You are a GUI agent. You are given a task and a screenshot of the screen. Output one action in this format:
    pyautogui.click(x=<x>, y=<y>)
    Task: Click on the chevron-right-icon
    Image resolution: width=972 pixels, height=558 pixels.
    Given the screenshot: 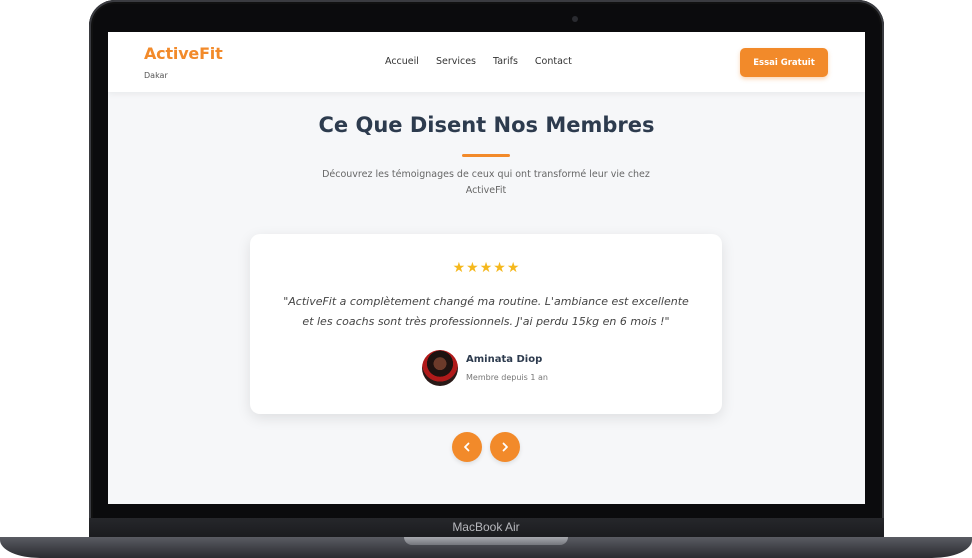 What is the action you would take?
    pyautogui.click(x=505, y=447)
    